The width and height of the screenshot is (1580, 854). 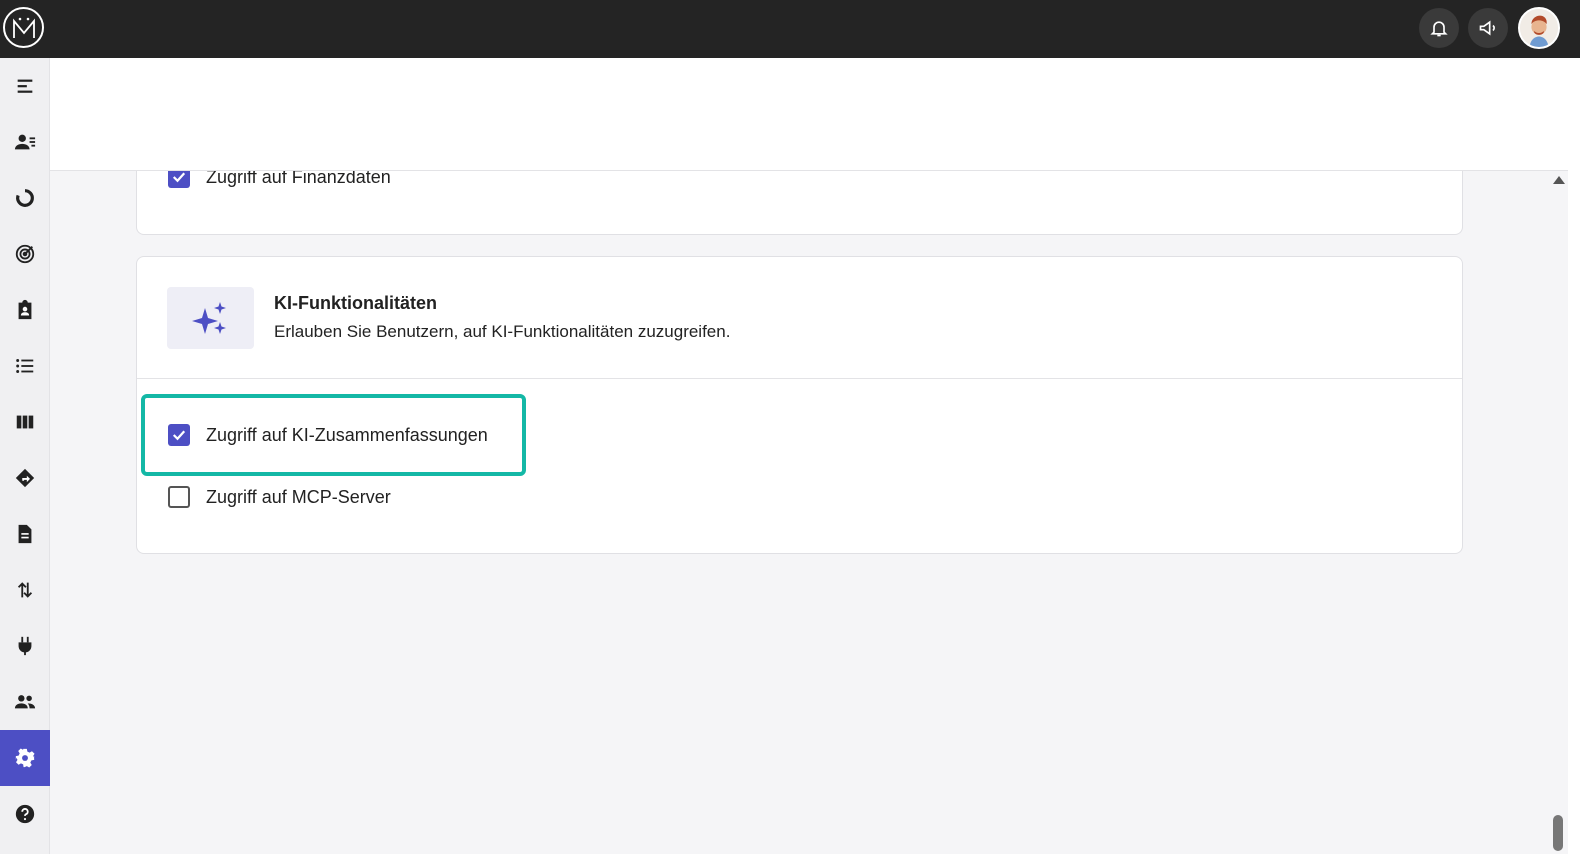 I want to click on sidebar-dashboard-icon, so click(x=25, y=198).